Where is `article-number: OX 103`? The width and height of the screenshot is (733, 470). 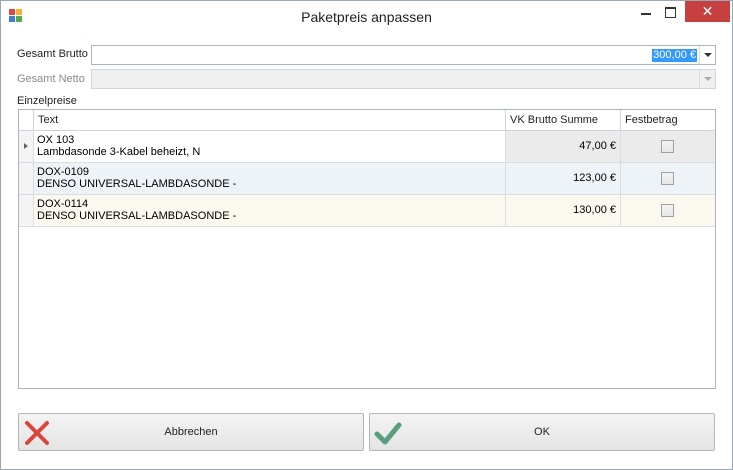 article-number: OX 103 is located at coordinates (56, 140).